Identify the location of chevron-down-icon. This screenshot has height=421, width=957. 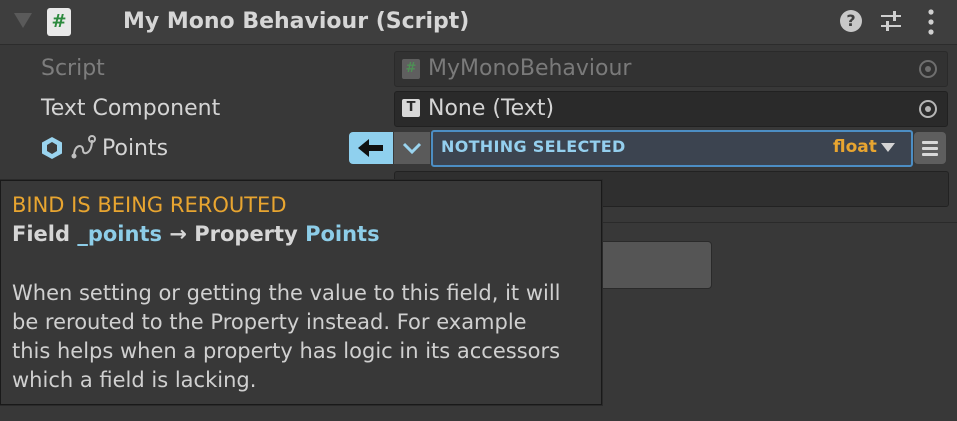
(412, 148).